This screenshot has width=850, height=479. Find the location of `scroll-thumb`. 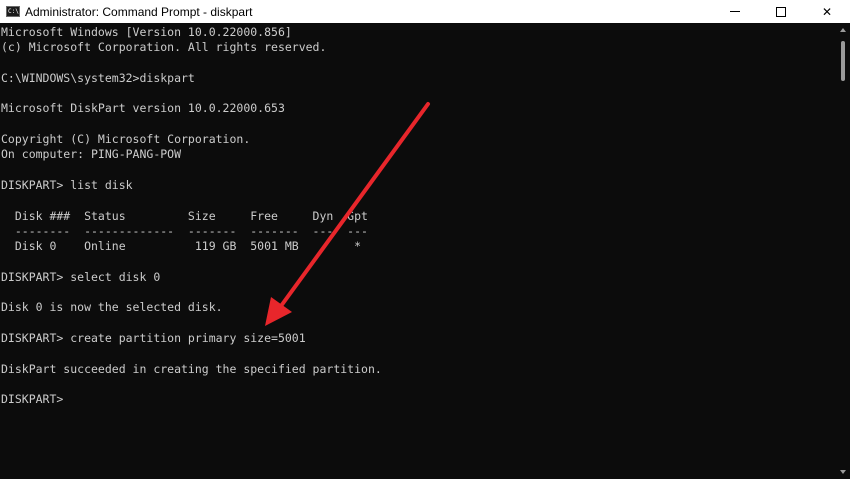

scroll-thumb is located at coordinates (843, 61).